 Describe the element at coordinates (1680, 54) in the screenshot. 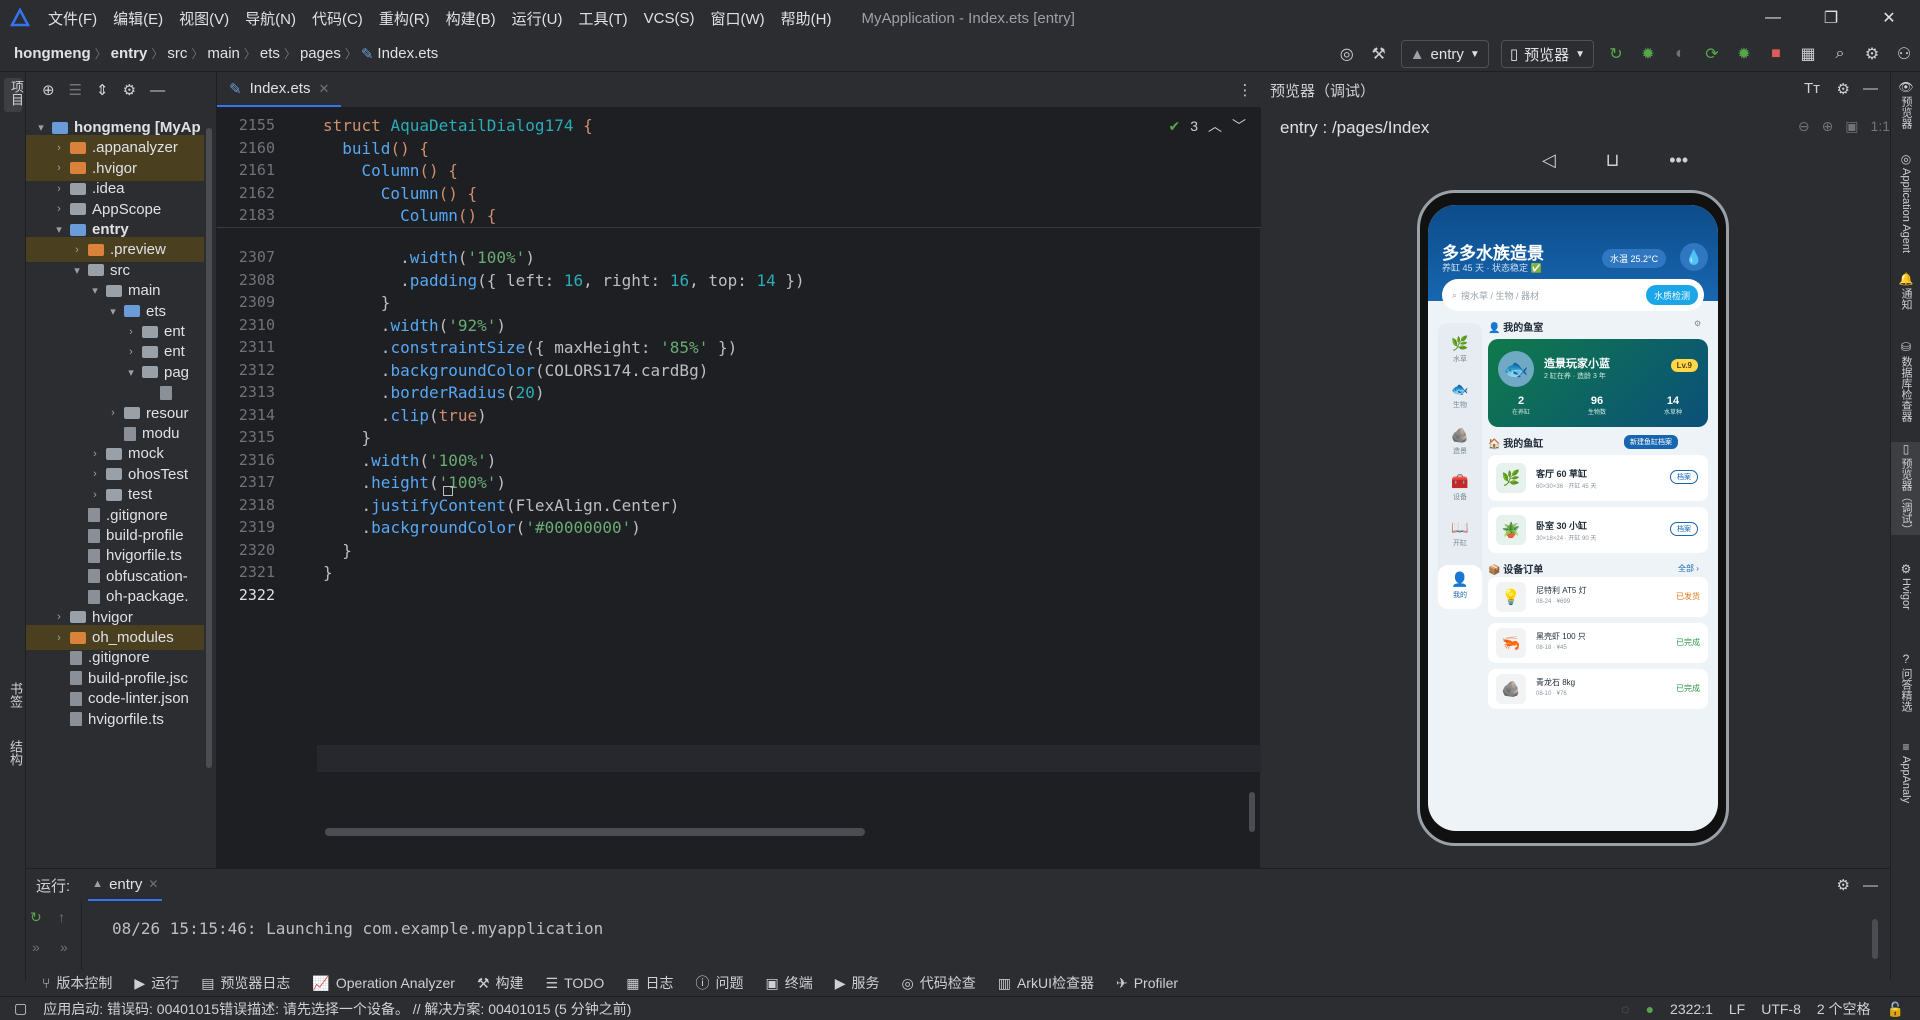

I see `attach-icon: ◐` at that location.